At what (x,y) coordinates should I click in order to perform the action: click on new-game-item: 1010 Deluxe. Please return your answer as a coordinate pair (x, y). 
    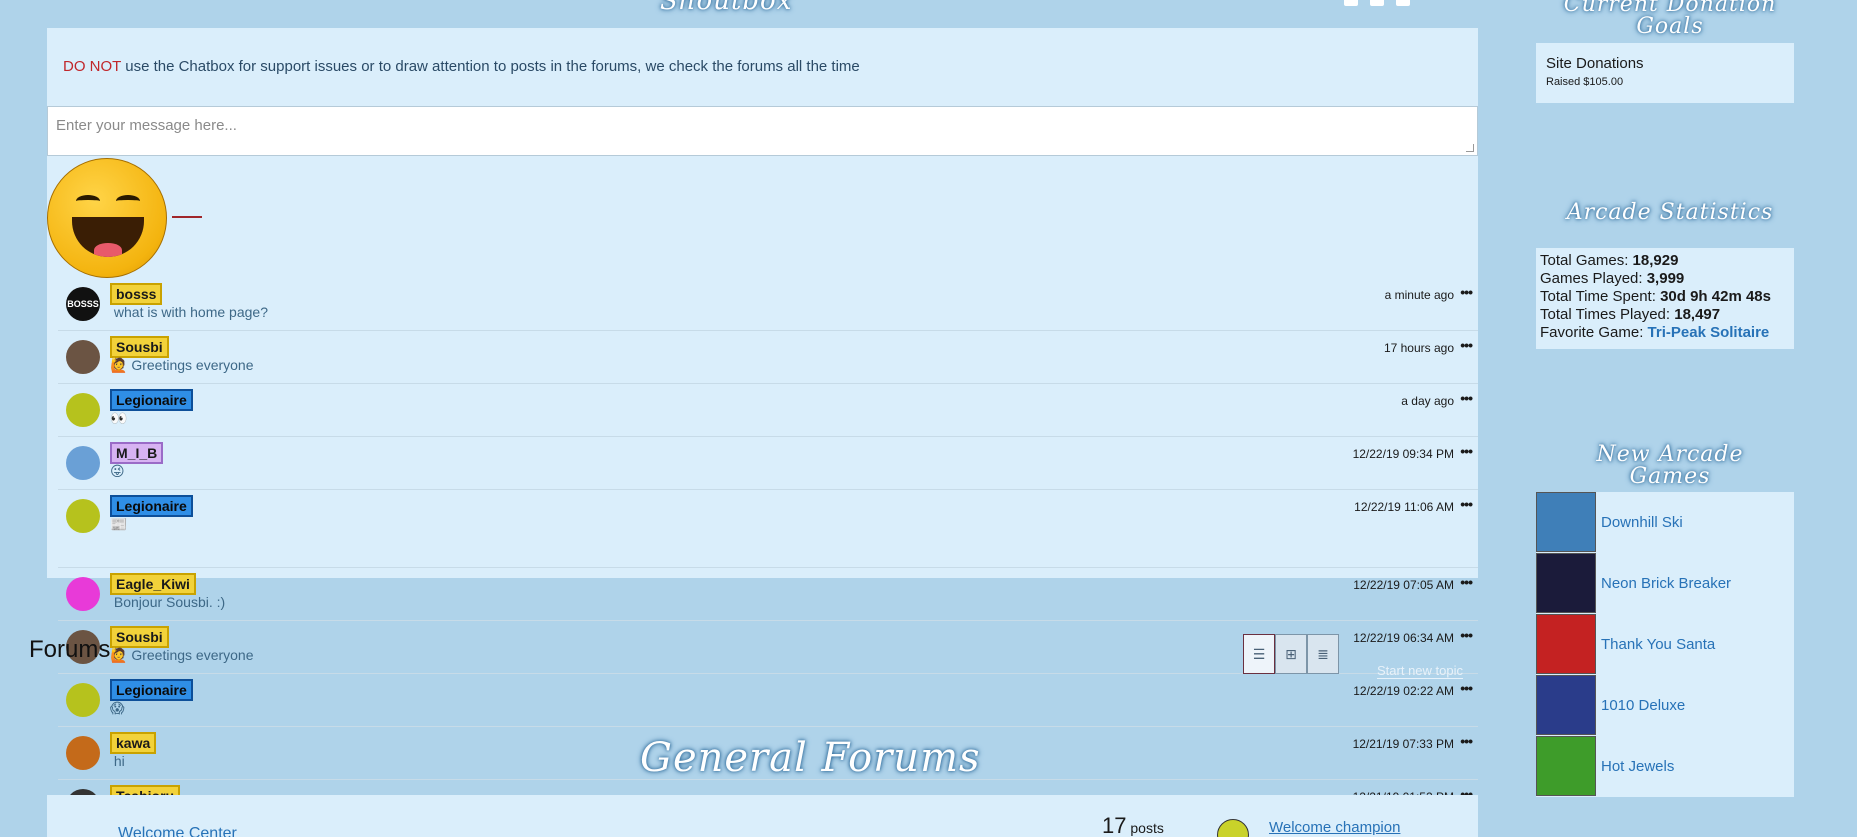
    Looking at the image, I should click on (1610, 705).